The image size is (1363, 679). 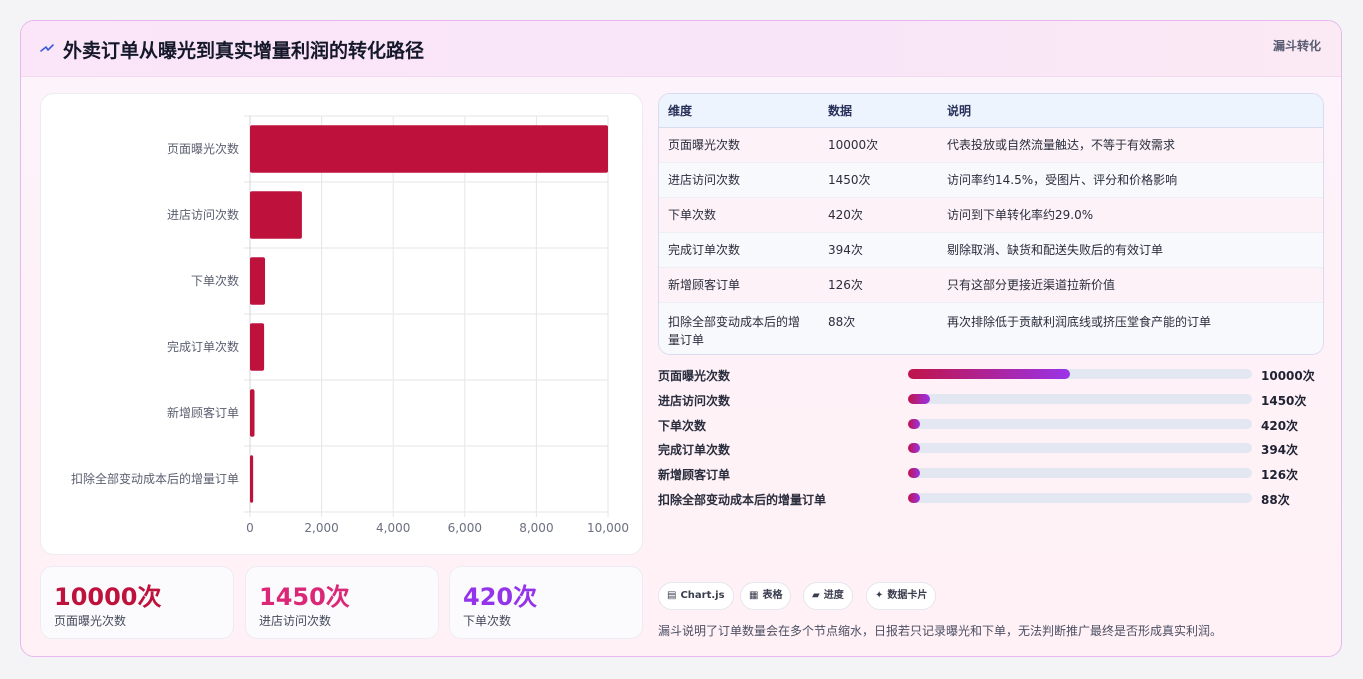 What do you see at coordinates (203, 214) in the screenshot?
I see `y-tick-label: 进店访问次数` at bounding box center [203, 214].